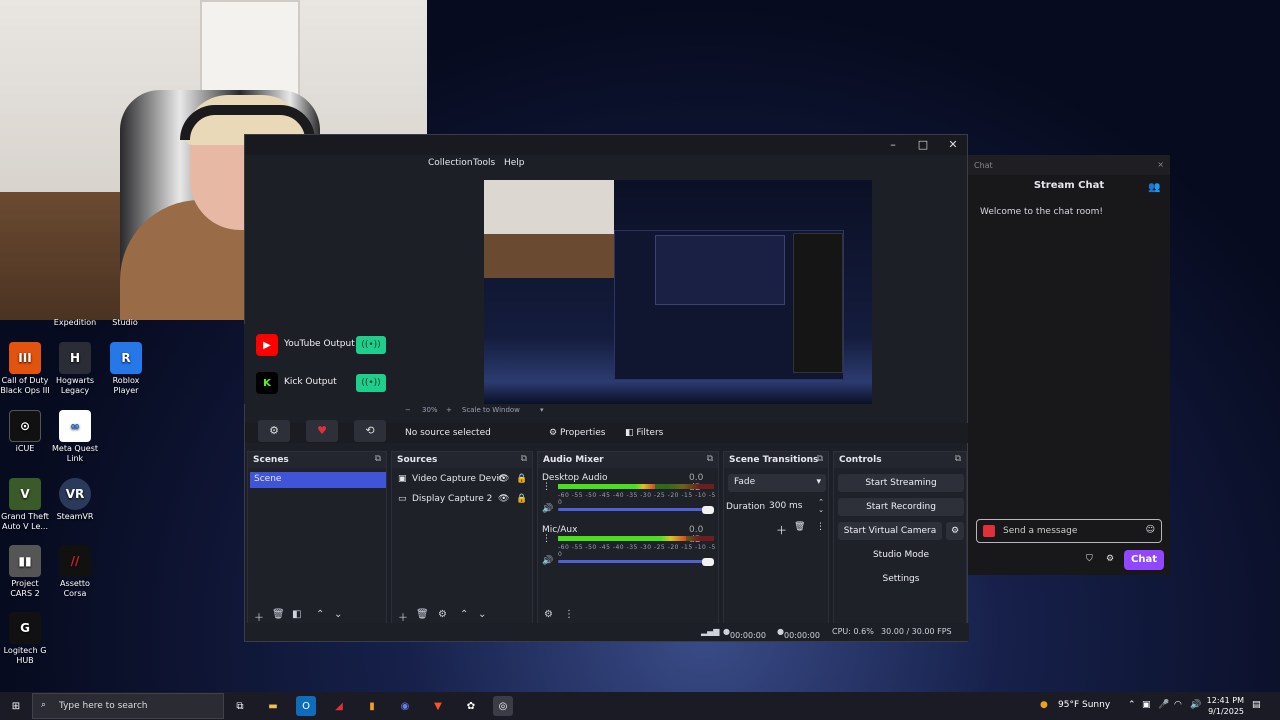 This screenshot has height=720, width=1280. Describe the element at coordinates (503, 706) in the screenshot. I see `obs-taskbar-icon: ◎` at that location.